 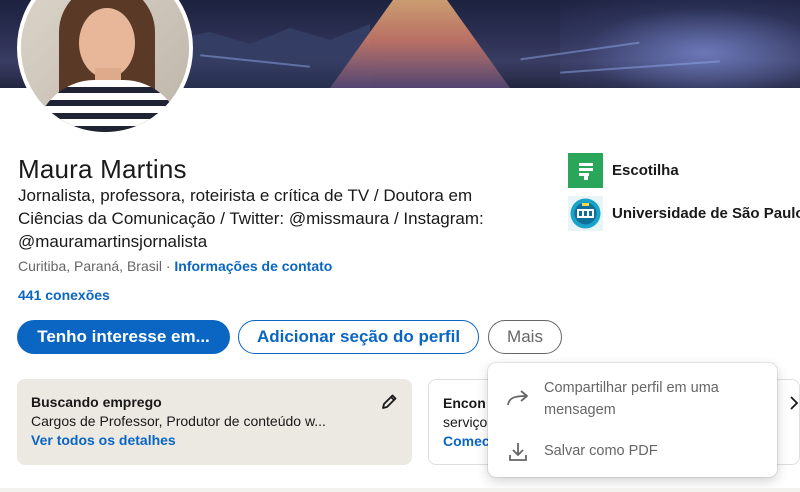 What do you see at coordinates (601, 451) in the screenshot?
I see `menu-item-label: Salvar como PDF` at bounding box center [601, 451].